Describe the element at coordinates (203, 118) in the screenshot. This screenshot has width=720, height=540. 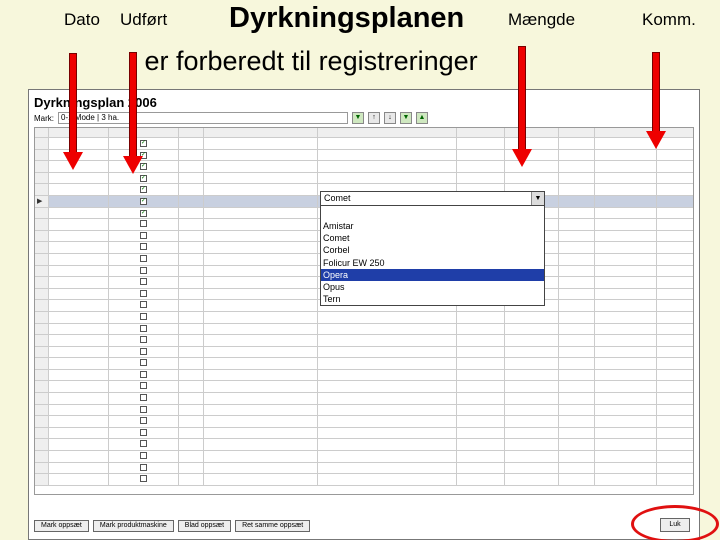
I see `field-select: 0-1 Mode | 3 ha.` at that location.